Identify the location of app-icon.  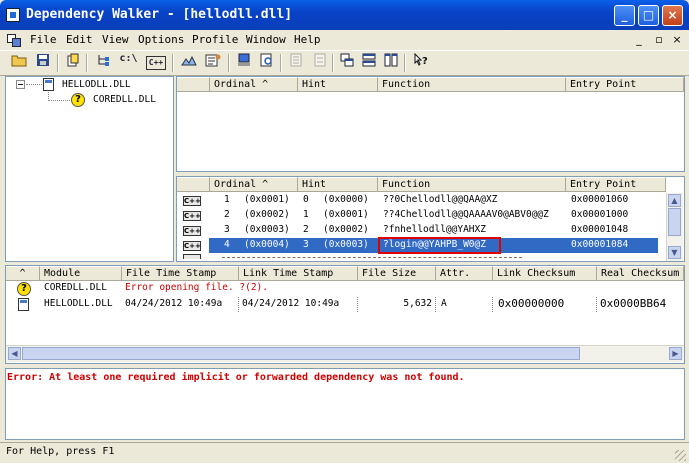
(13, 15).